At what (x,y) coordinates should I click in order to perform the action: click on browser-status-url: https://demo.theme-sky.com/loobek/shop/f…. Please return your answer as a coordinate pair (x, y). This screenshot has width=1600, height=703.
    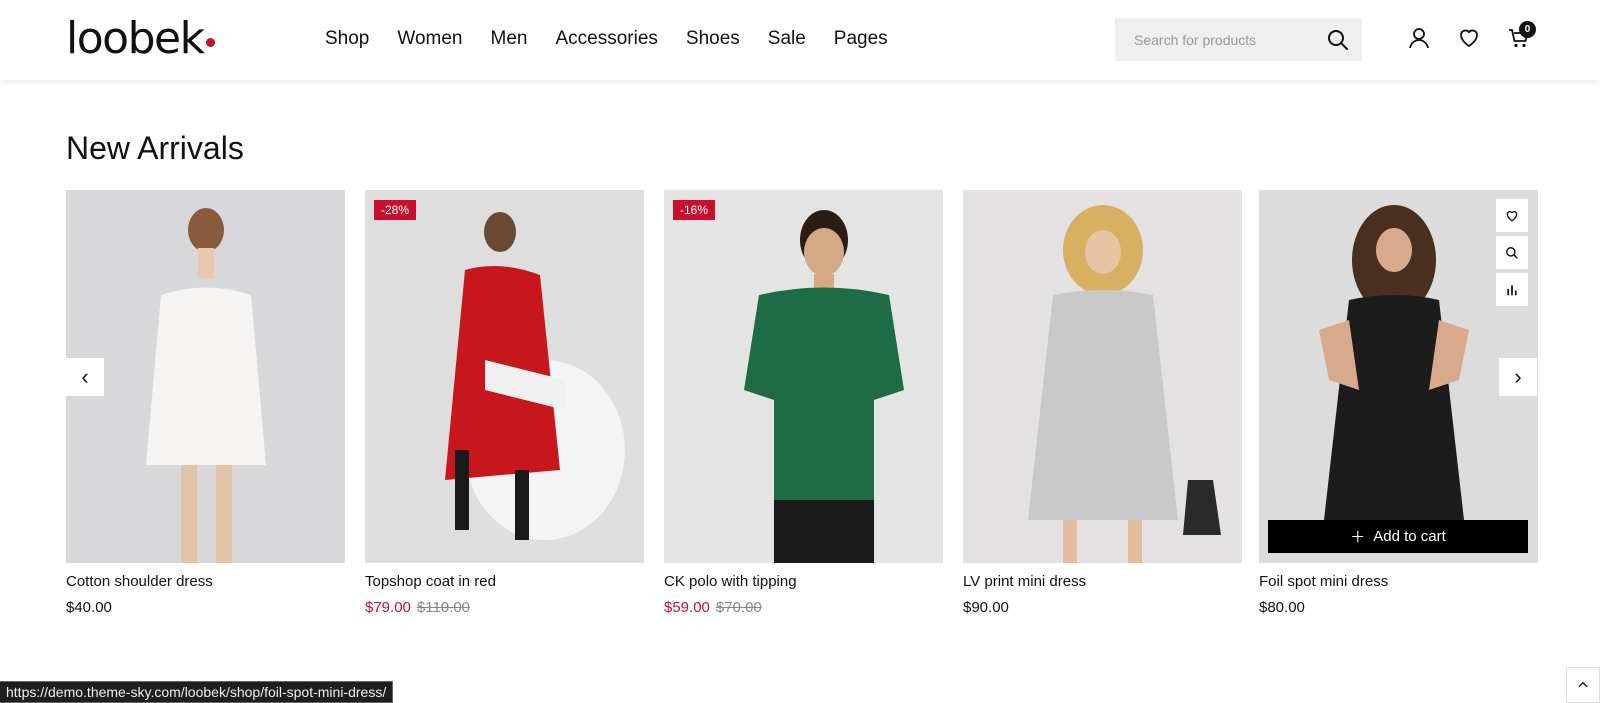
    Looking at the image, I should click on (197, 692).